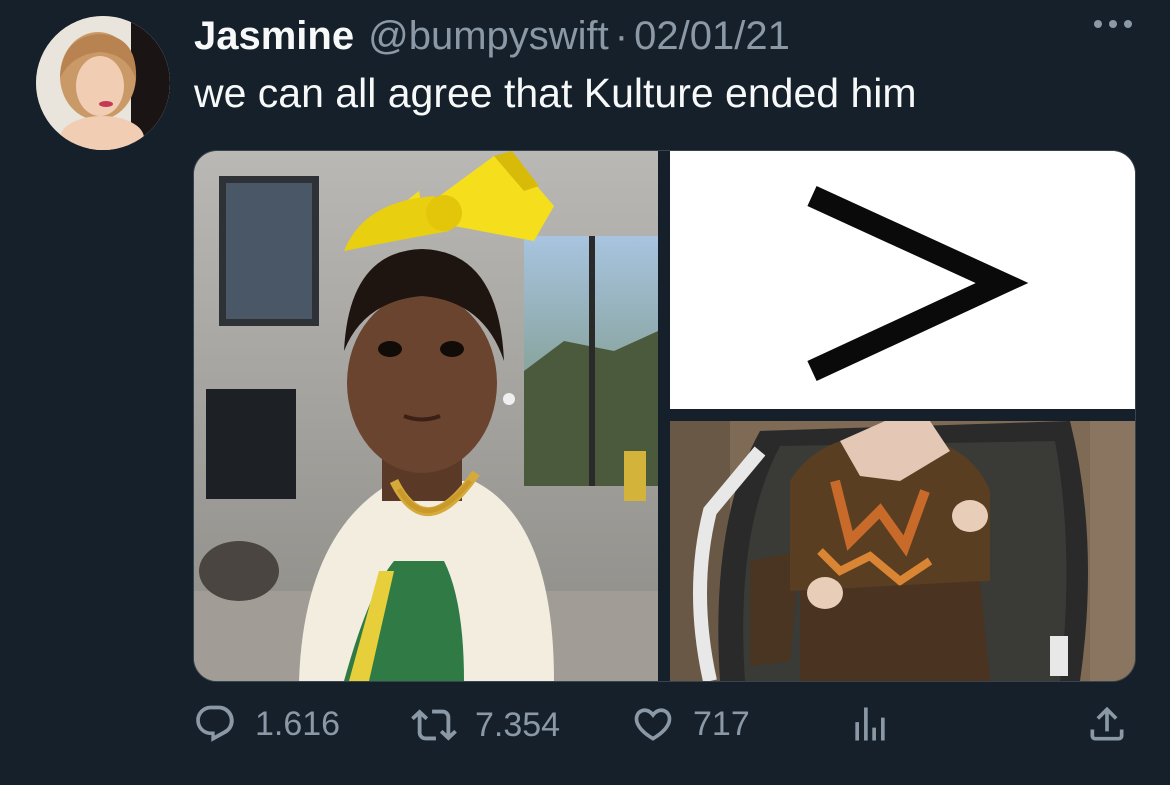 This screenshot has height=785, width=1170. I want to click on like-count: 717, so click(721, 723).